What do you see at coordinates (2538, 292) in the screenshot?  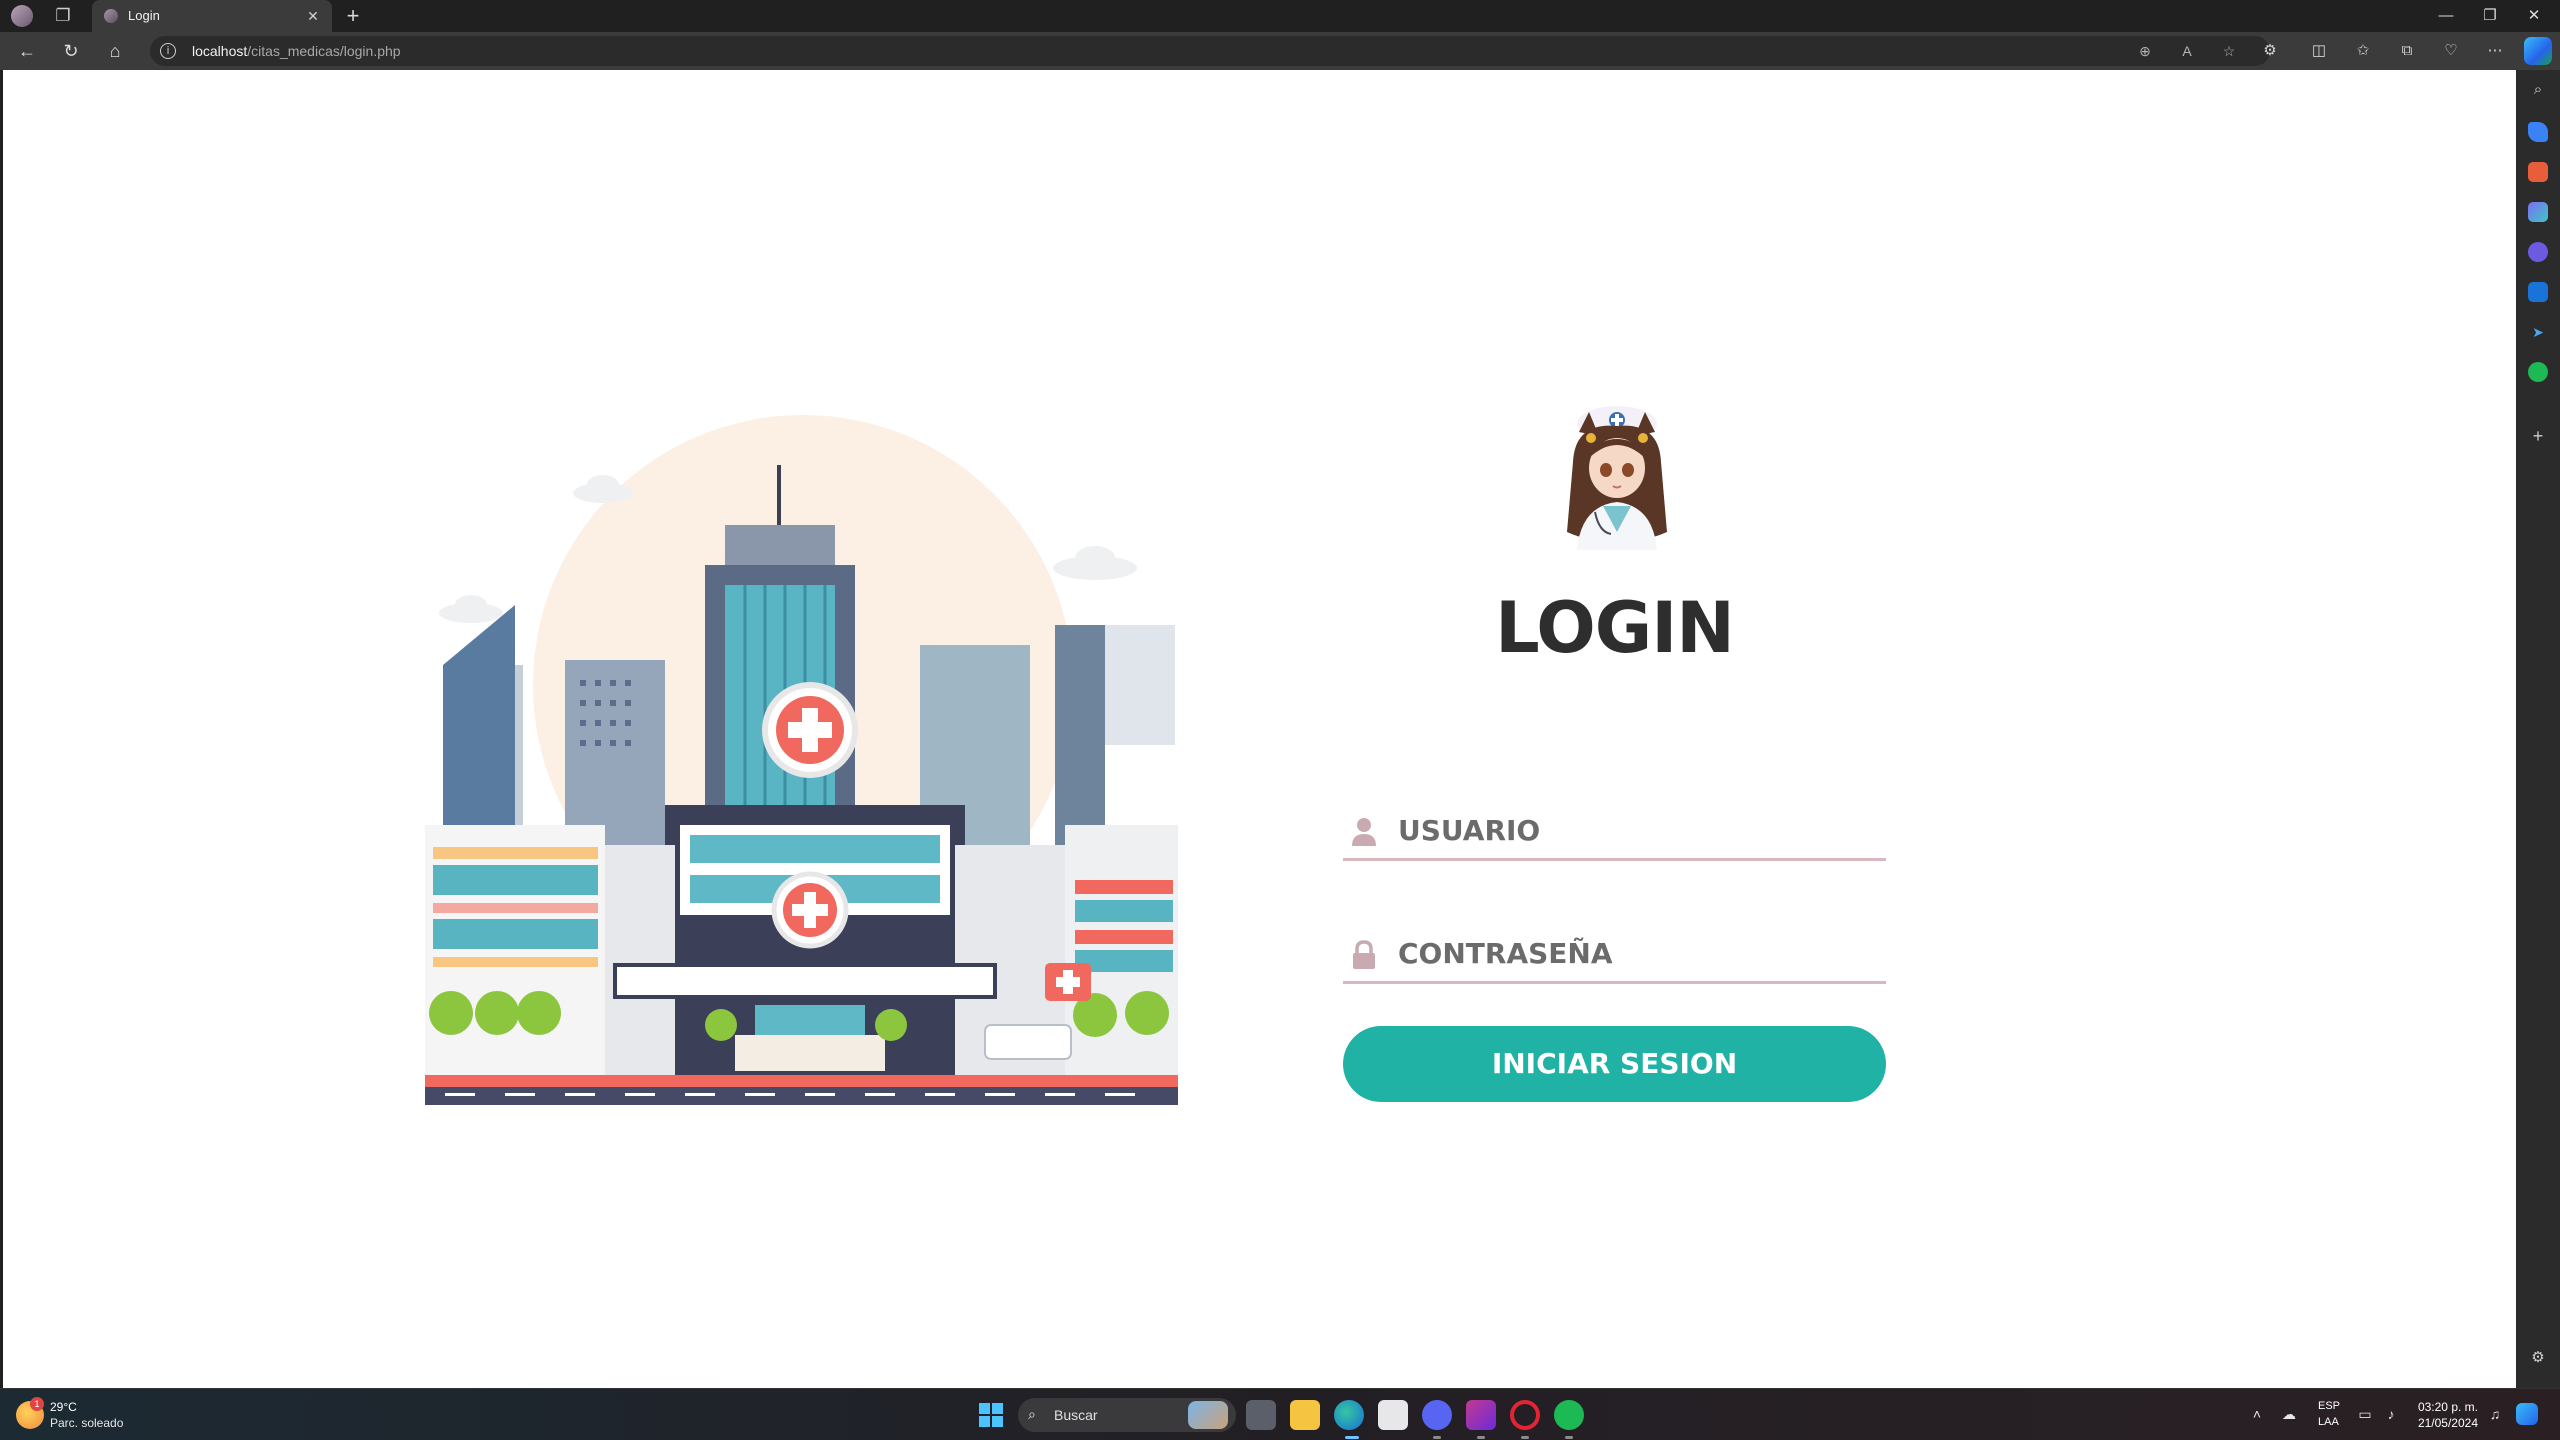 I see `sidebar-outlook-icon` at bounding box center [2538, 292].